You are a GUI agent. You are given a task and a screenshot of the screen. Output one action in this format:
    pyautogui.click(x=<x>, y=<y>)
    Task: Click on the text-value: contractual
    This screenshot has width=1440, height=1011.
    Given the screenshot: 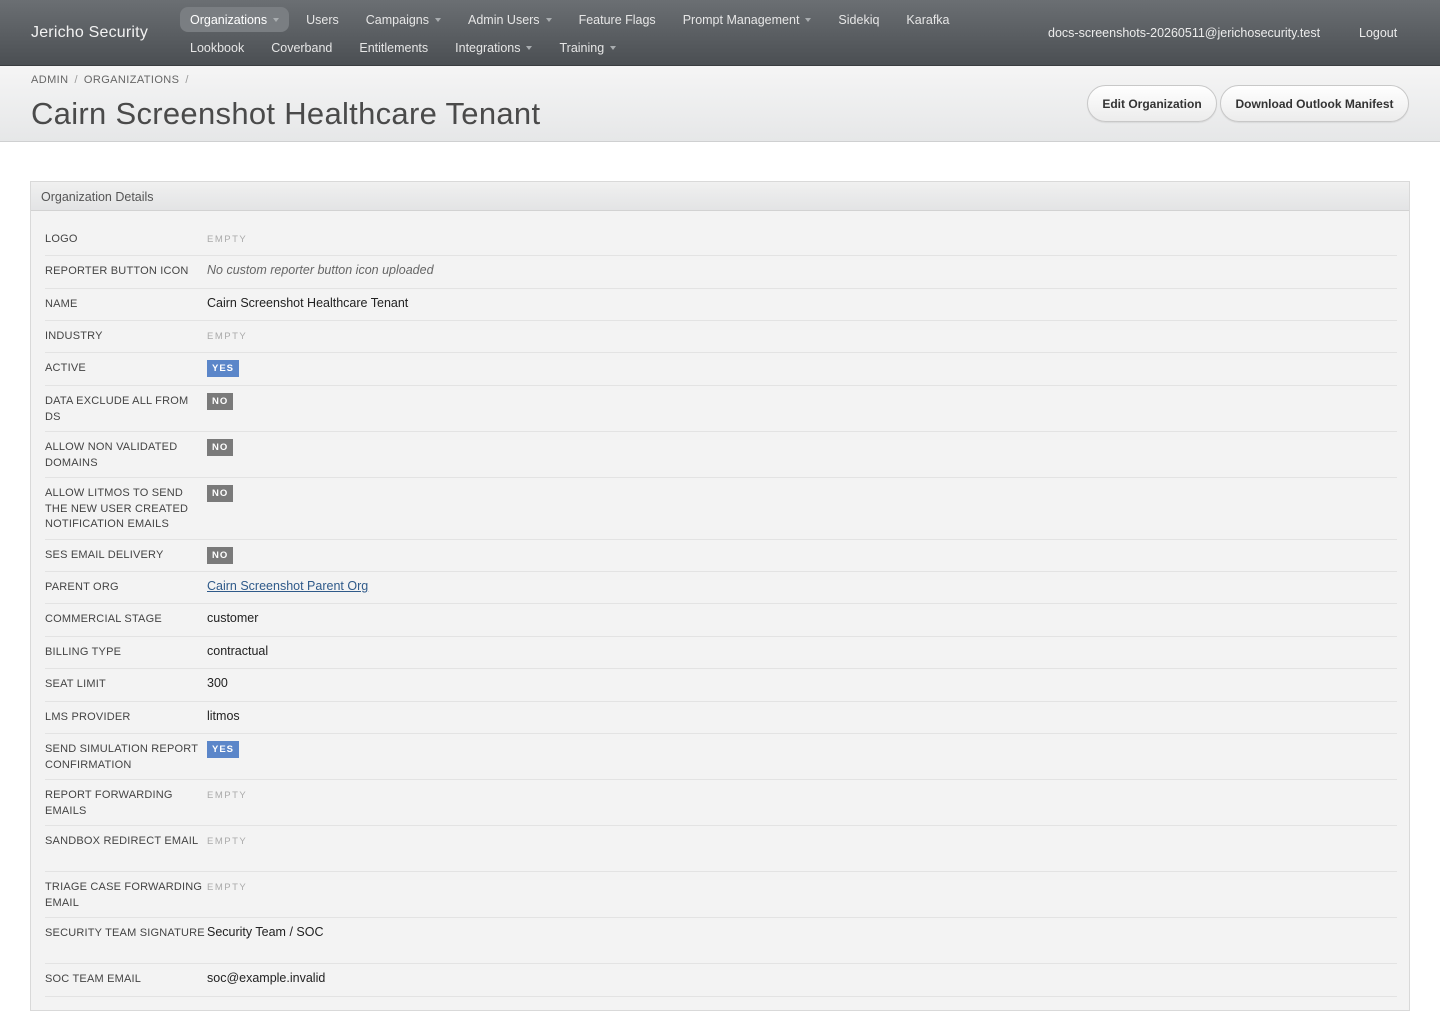 What is the action you would take?
    pyautogui.click(x=238, y=651)
    